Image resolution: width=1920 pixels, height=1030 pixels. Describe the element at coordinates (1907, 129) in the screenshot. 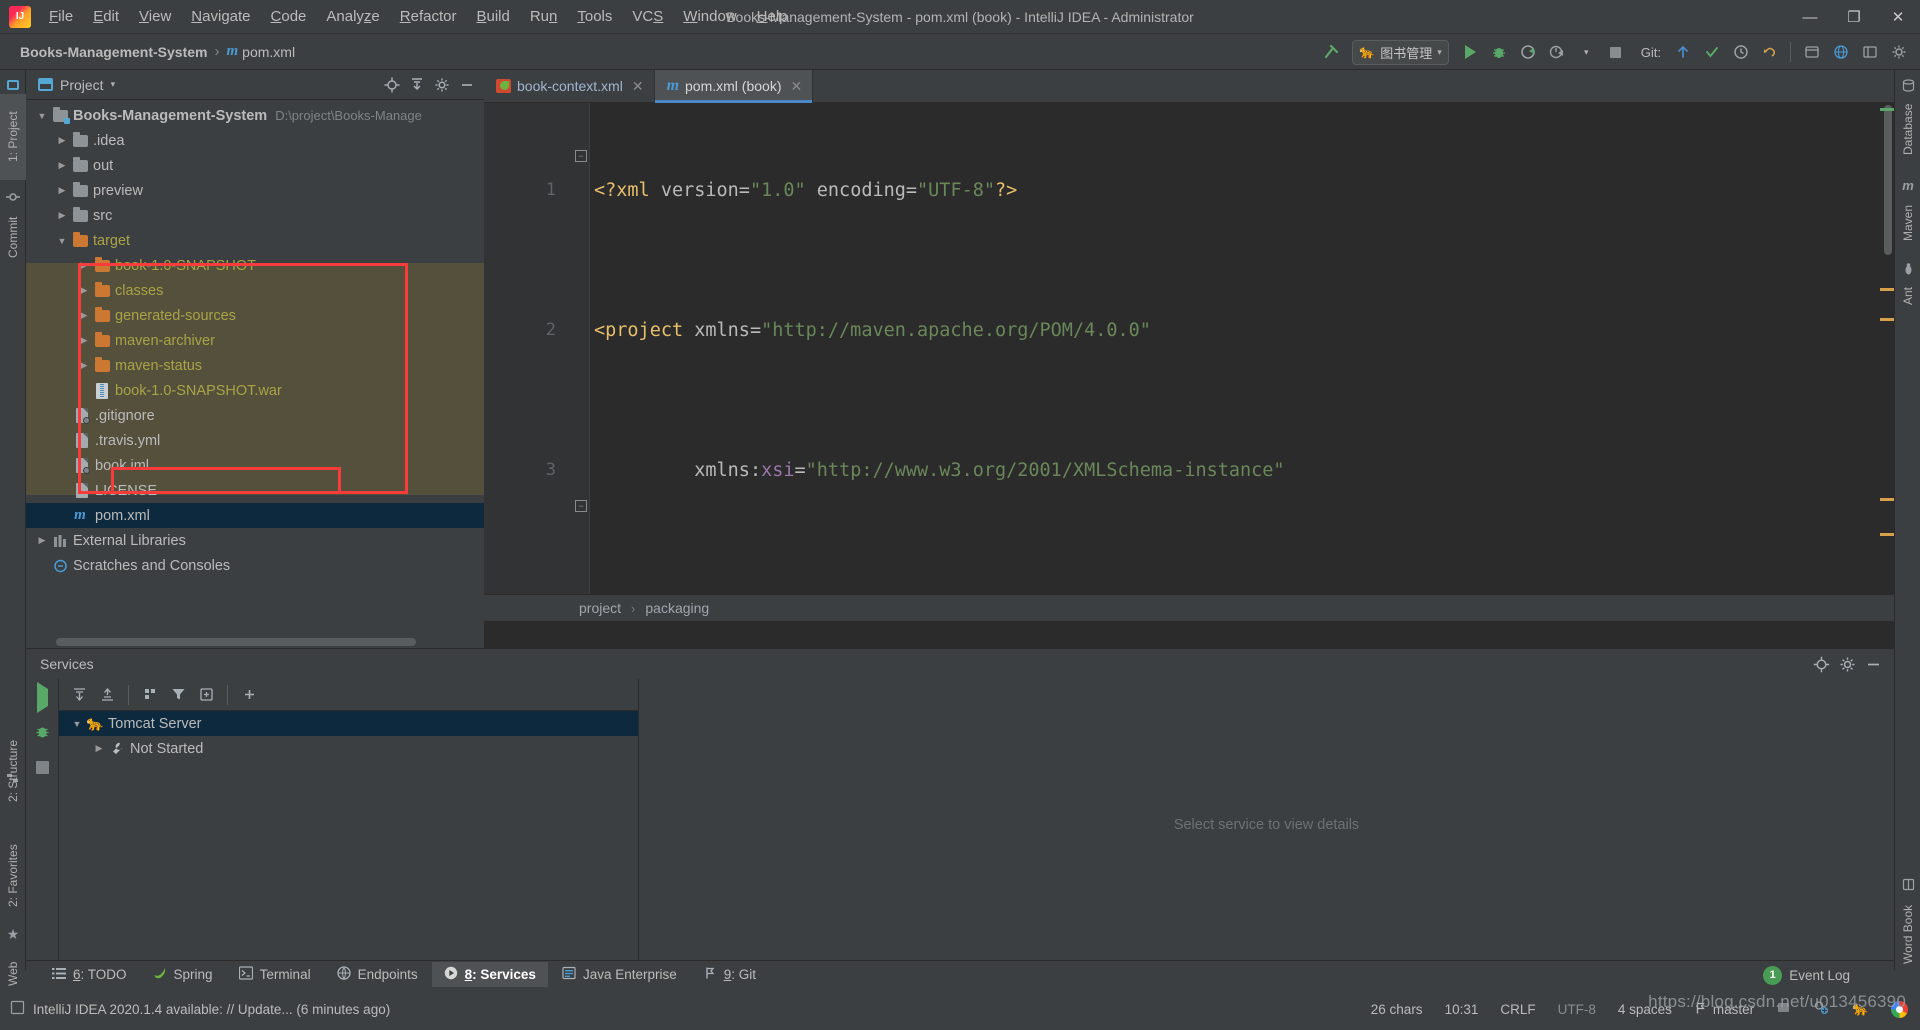

I see `stripe-item-database: Database` at that location.